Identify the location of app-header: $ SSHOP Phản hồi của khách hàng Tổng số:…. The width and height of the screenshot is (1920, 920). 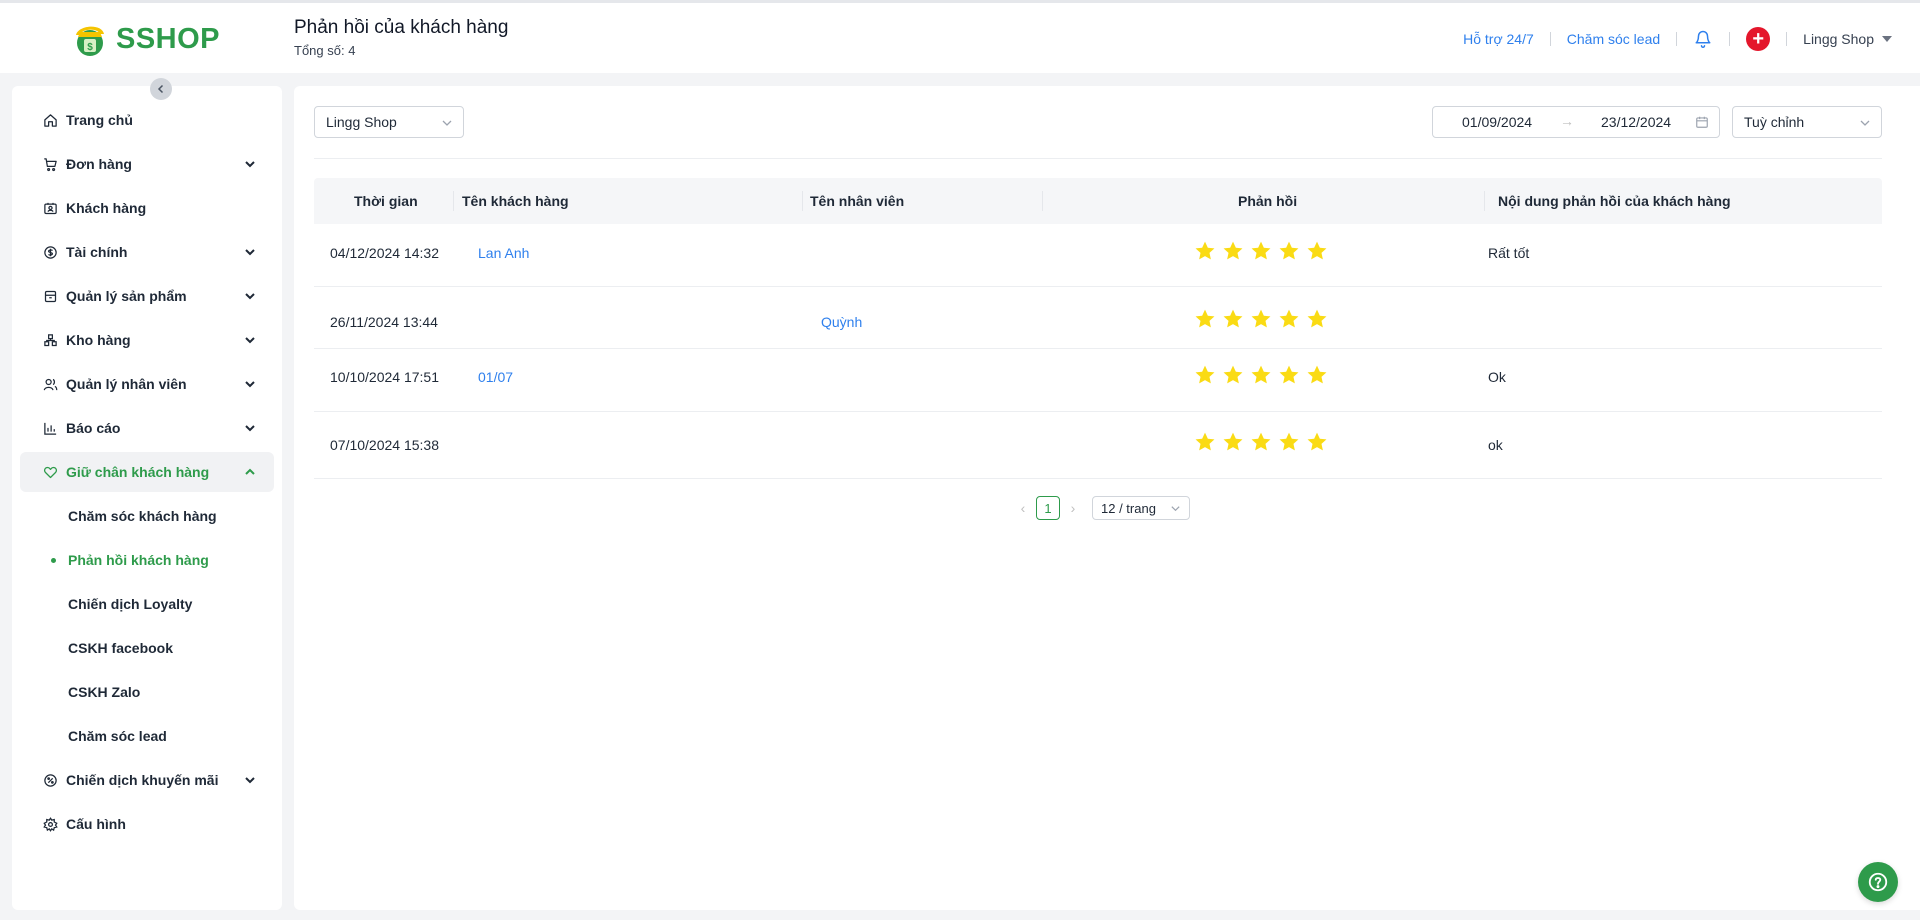
(960, 38).